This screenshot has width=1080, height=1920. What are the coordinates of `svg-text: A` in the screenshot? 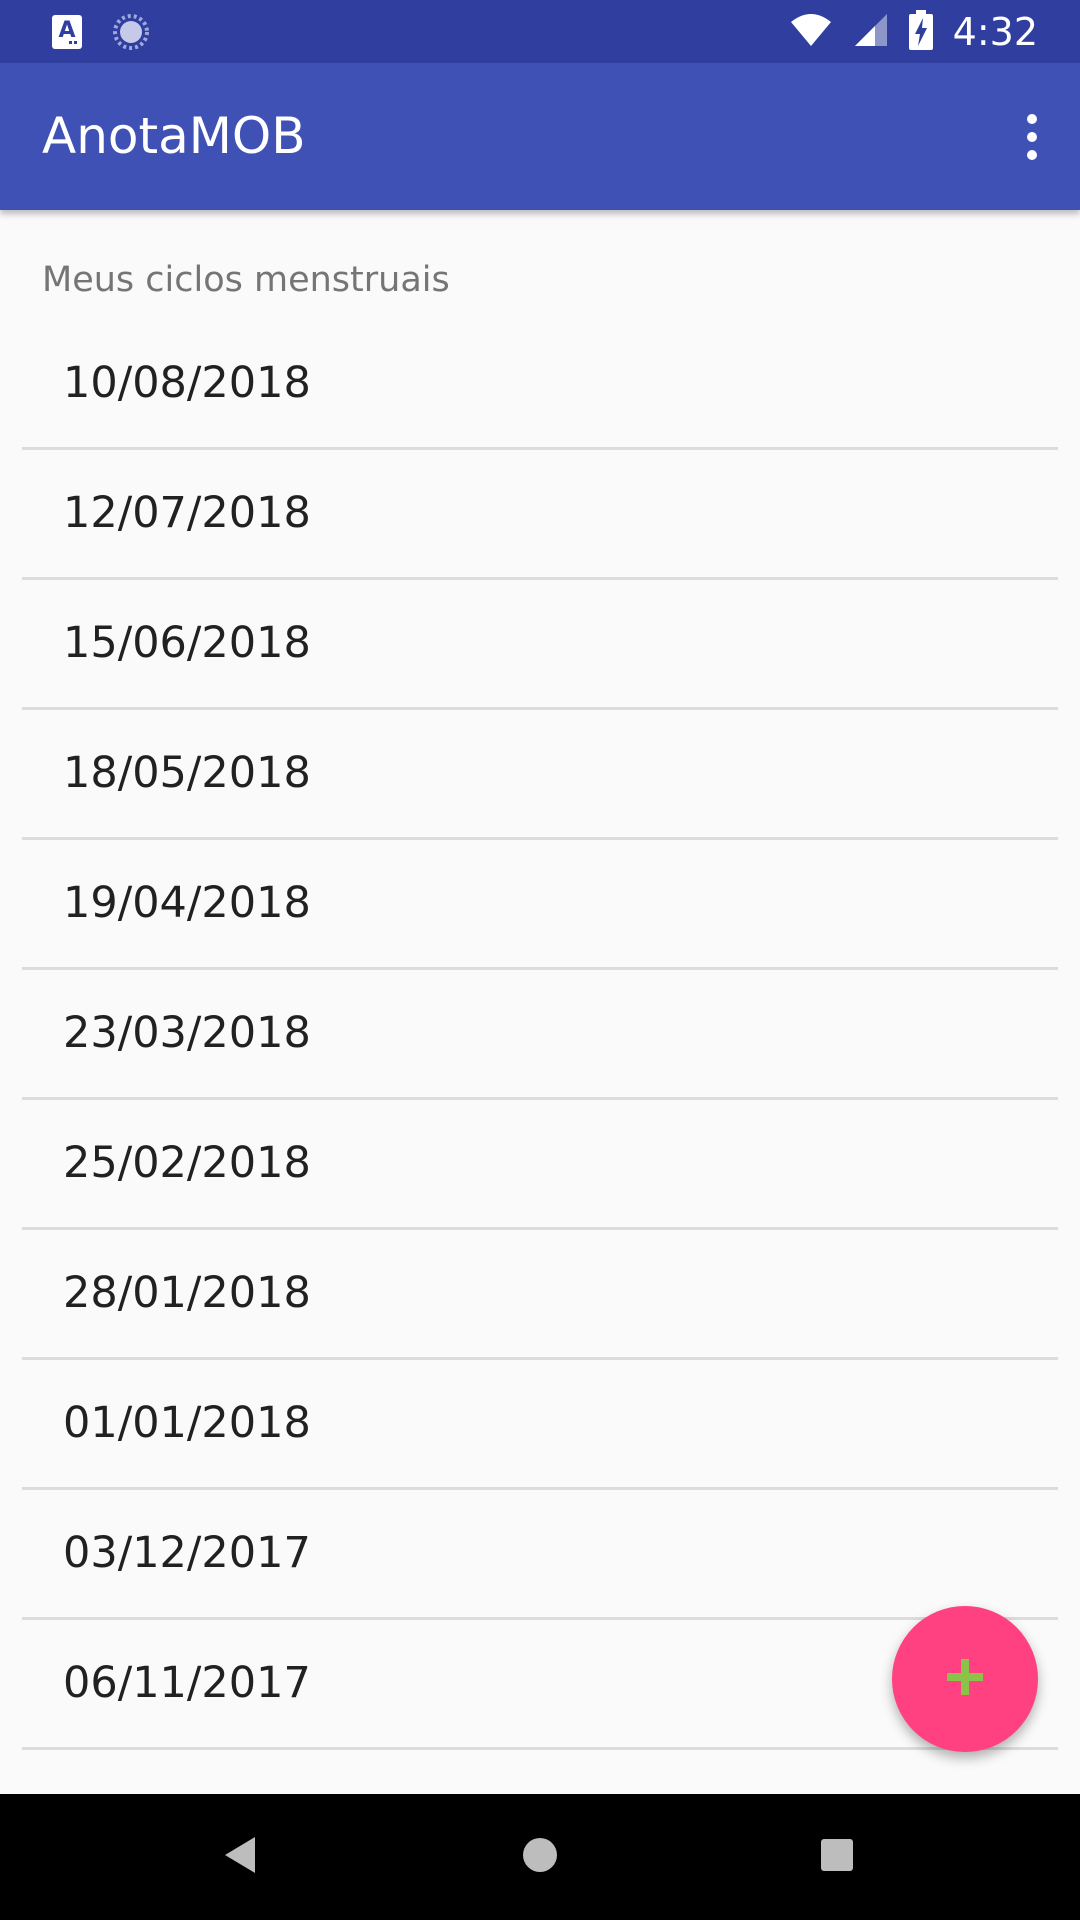 It's located at (66, 30).